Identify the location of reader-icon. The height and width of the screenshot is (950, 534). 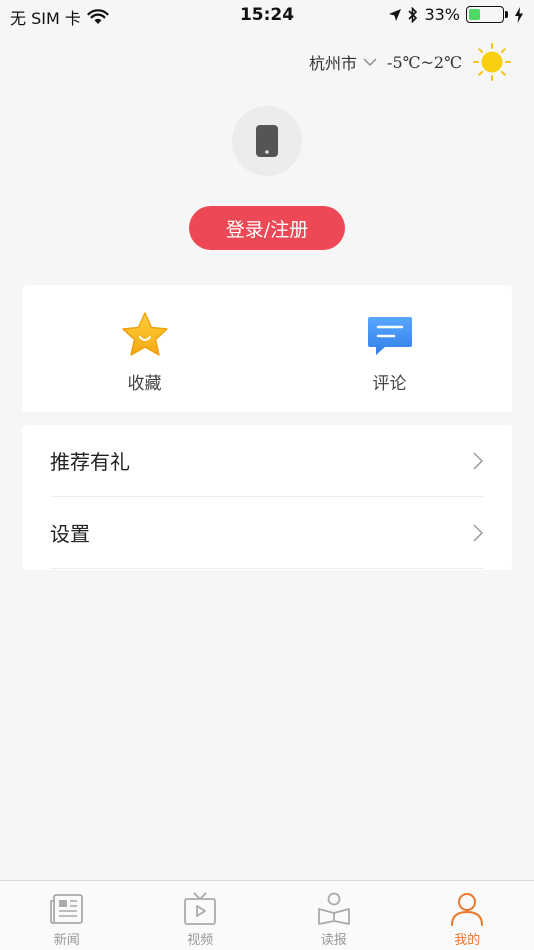
(333, 908).